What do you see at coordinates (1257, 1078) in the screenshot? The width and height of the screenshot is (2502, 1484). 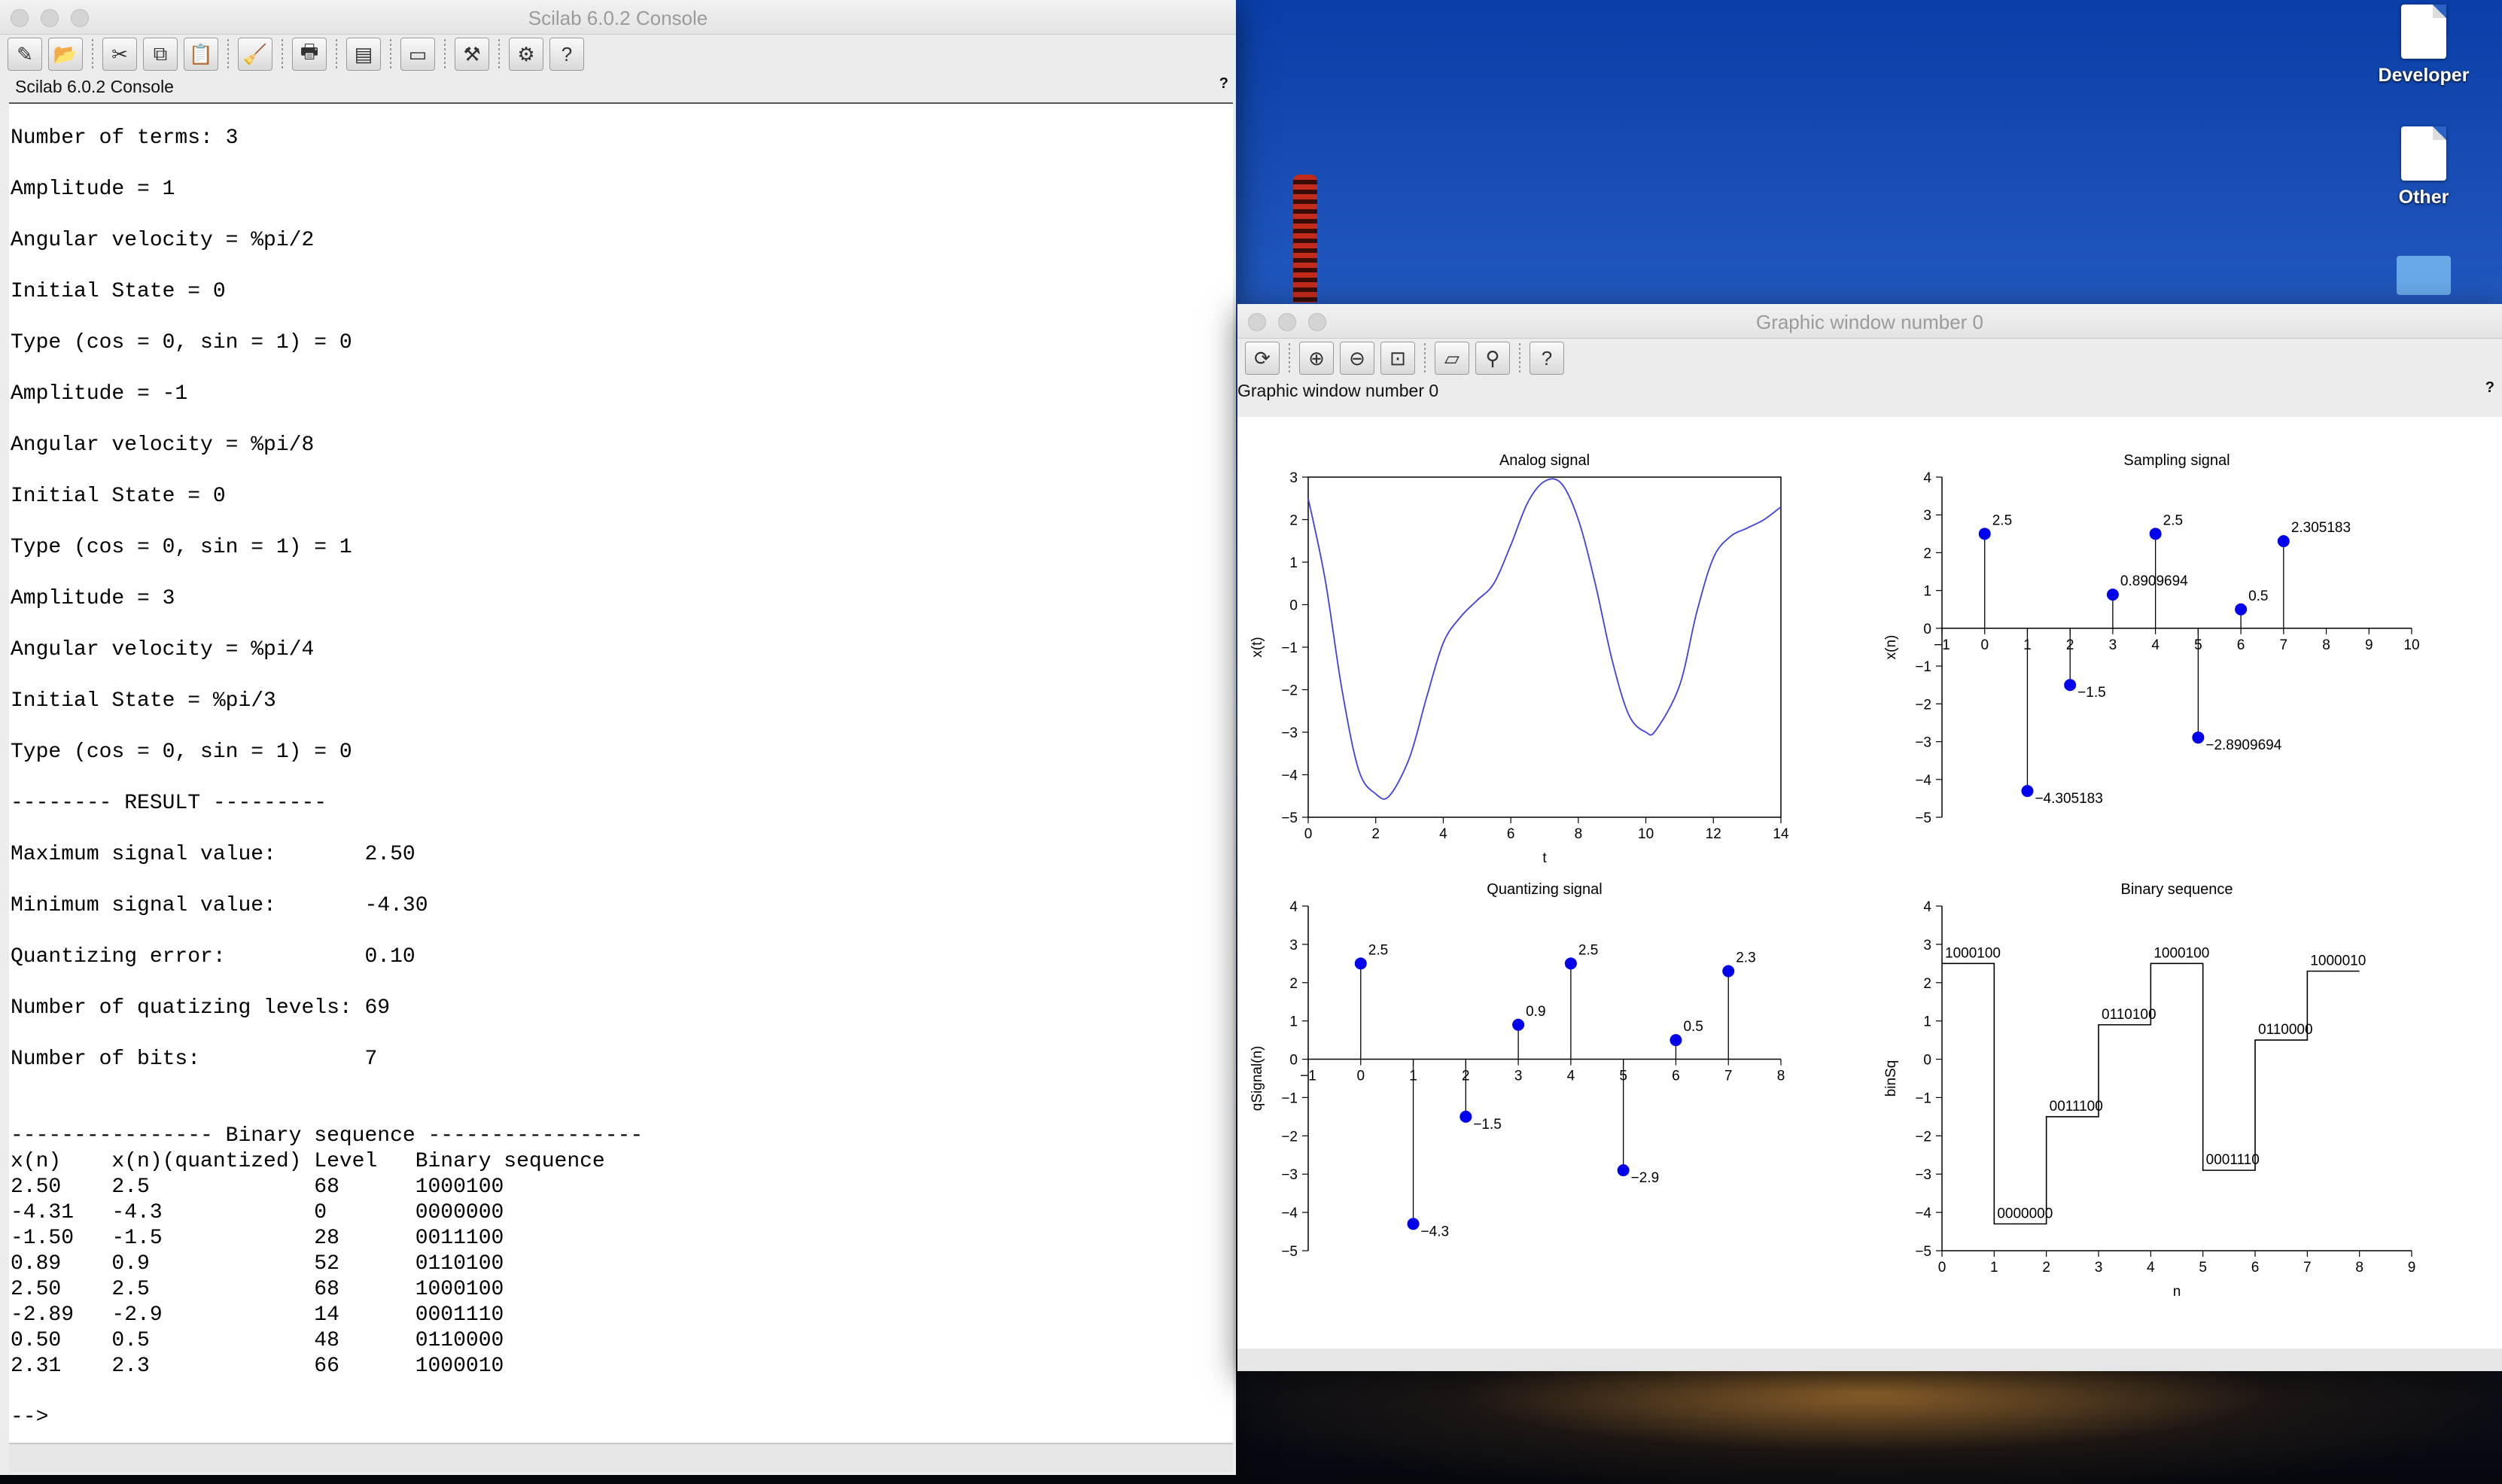 I see `y-axis-label: qSignal(n)` at bounding box center [1257, 1078].